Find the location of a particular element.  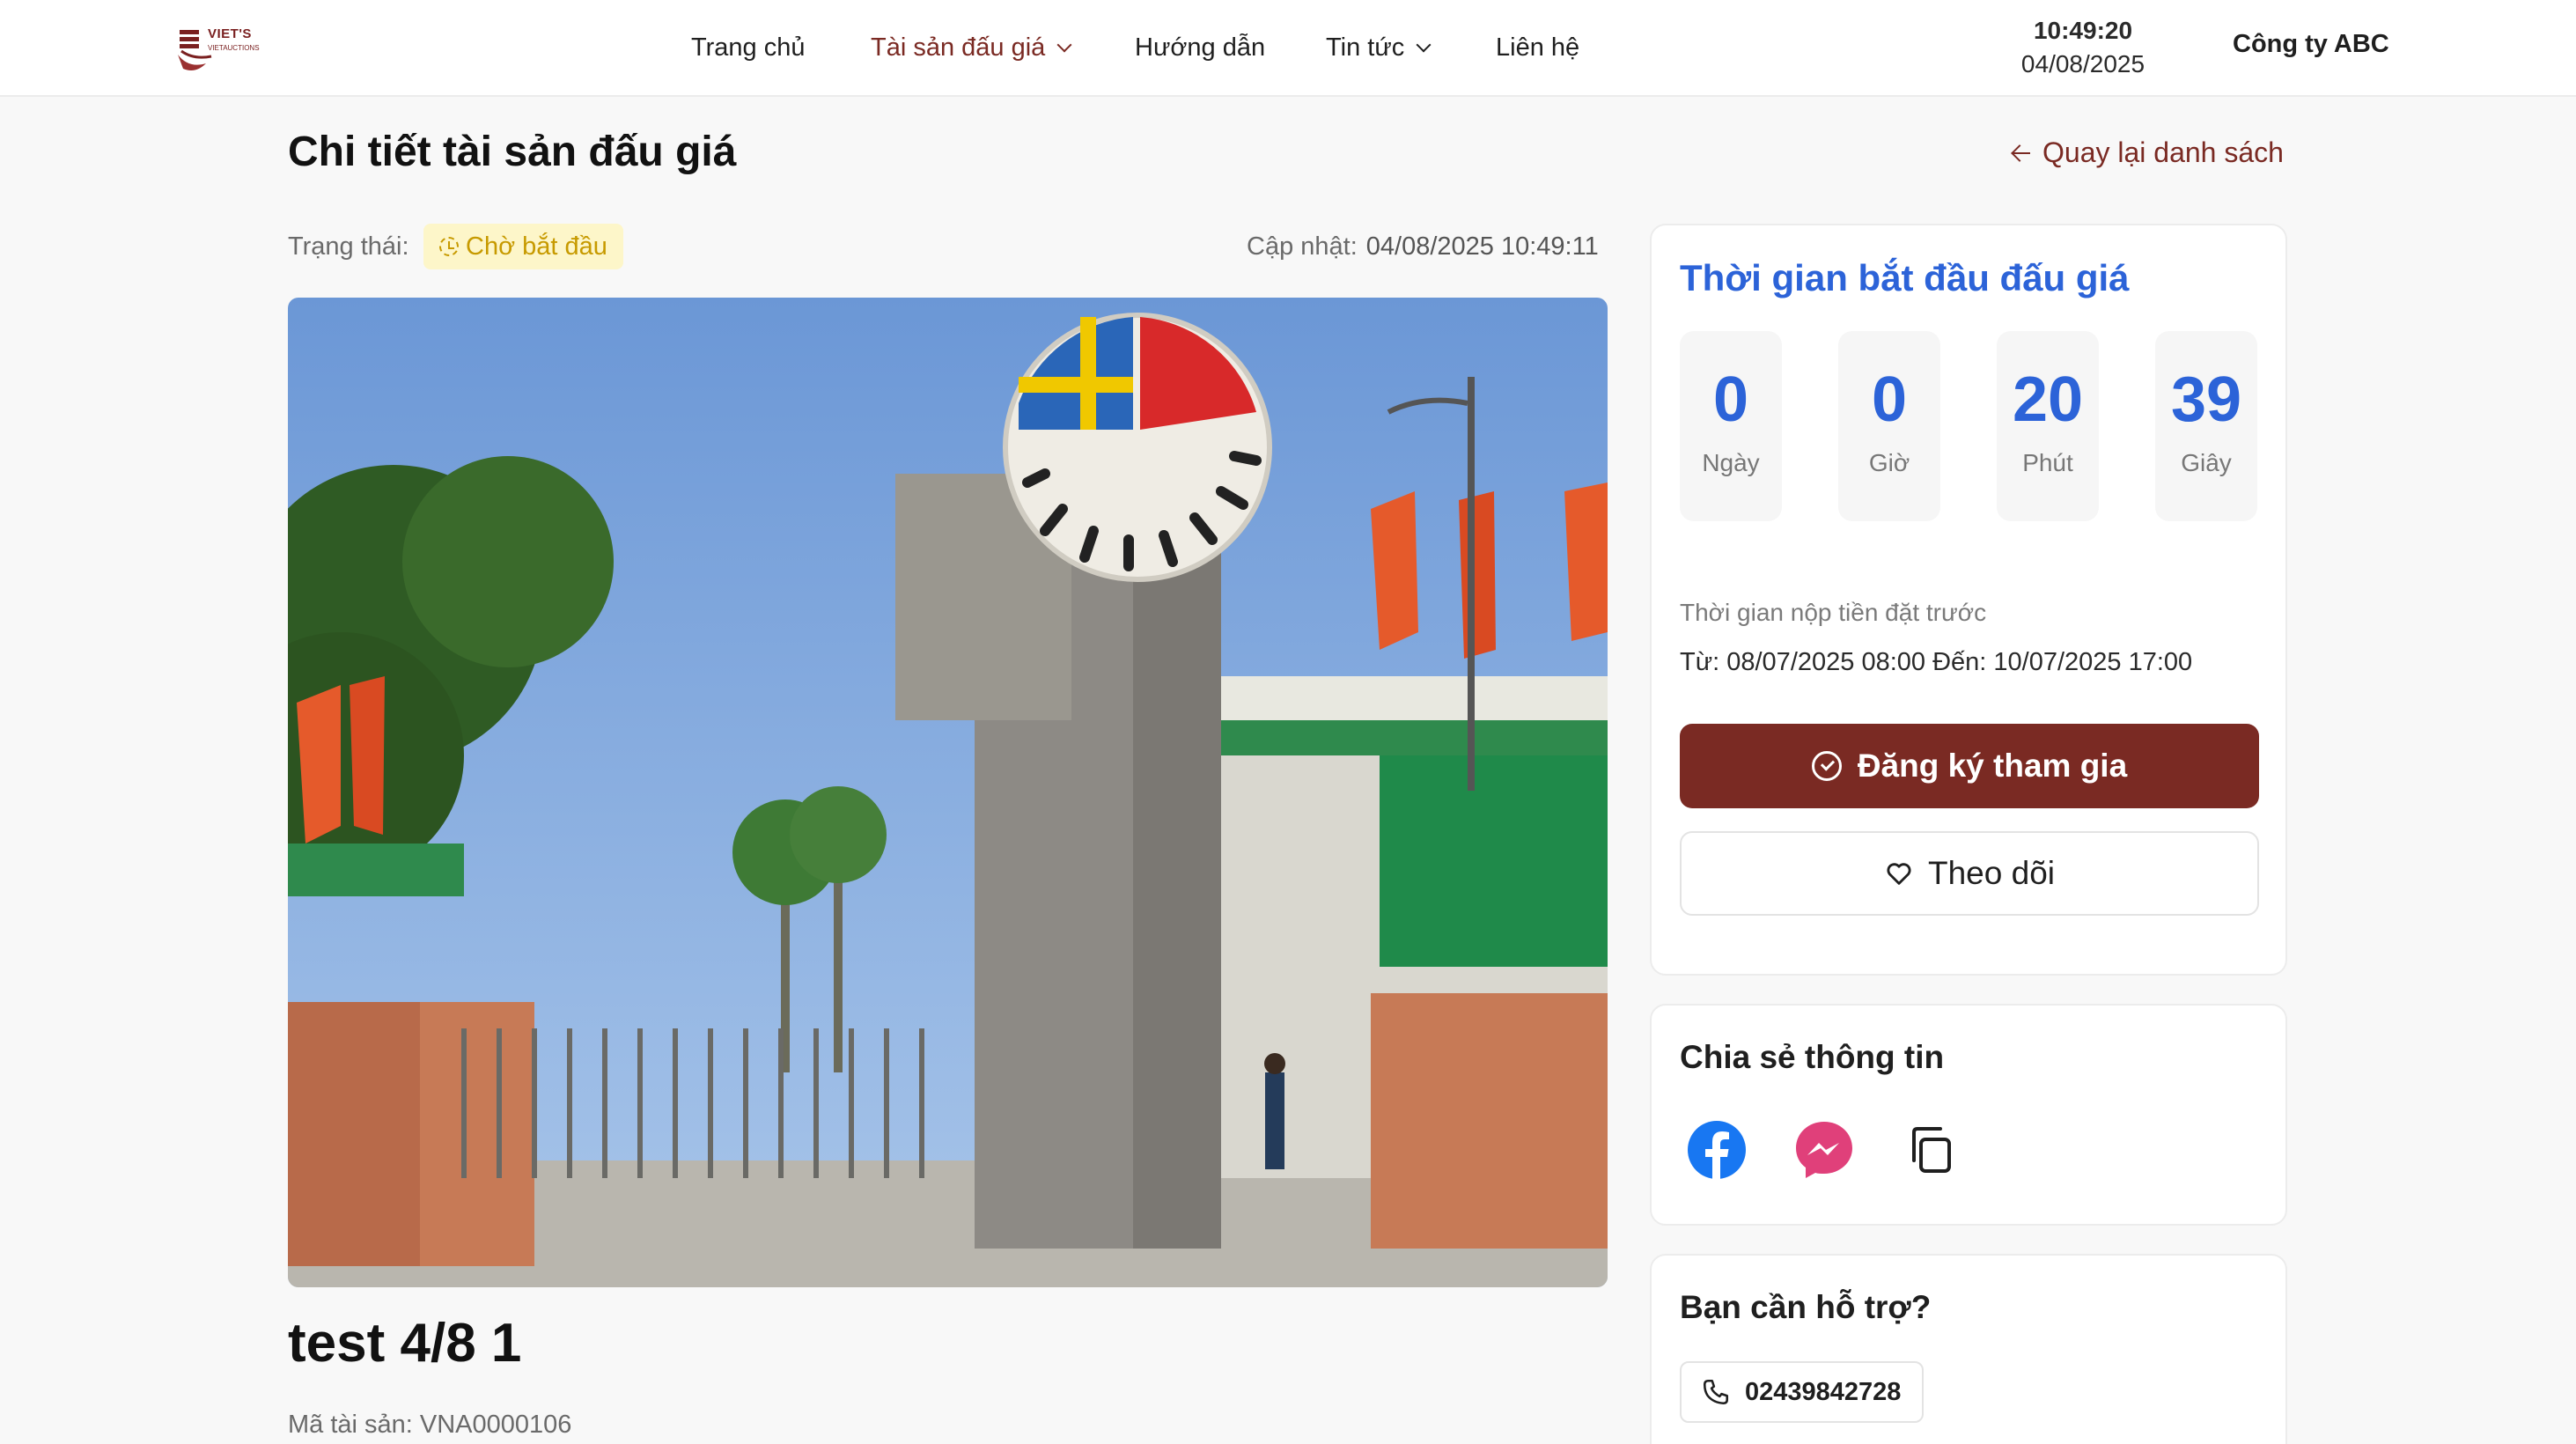

arrow-left-icon is located at coordinates (2020, 154).